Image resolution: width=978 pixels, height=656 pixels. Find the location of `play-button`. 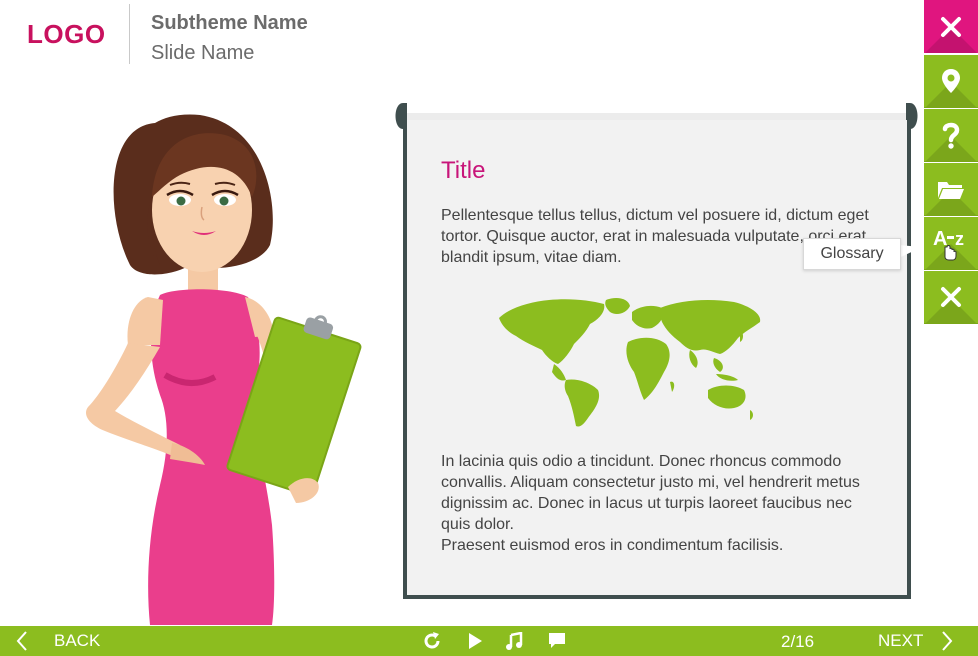

play-button is located at coordinates (475, 641).